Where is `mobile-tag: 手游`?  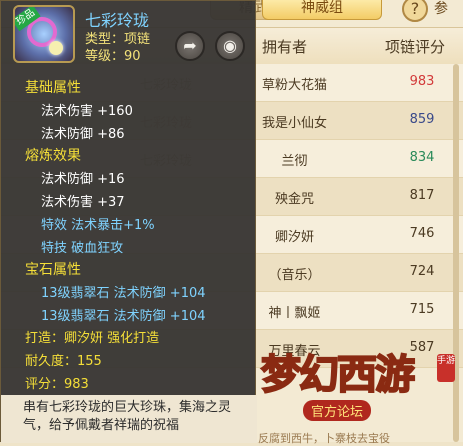 mobile-tag: 手游 is located at coordinates (446, 368).